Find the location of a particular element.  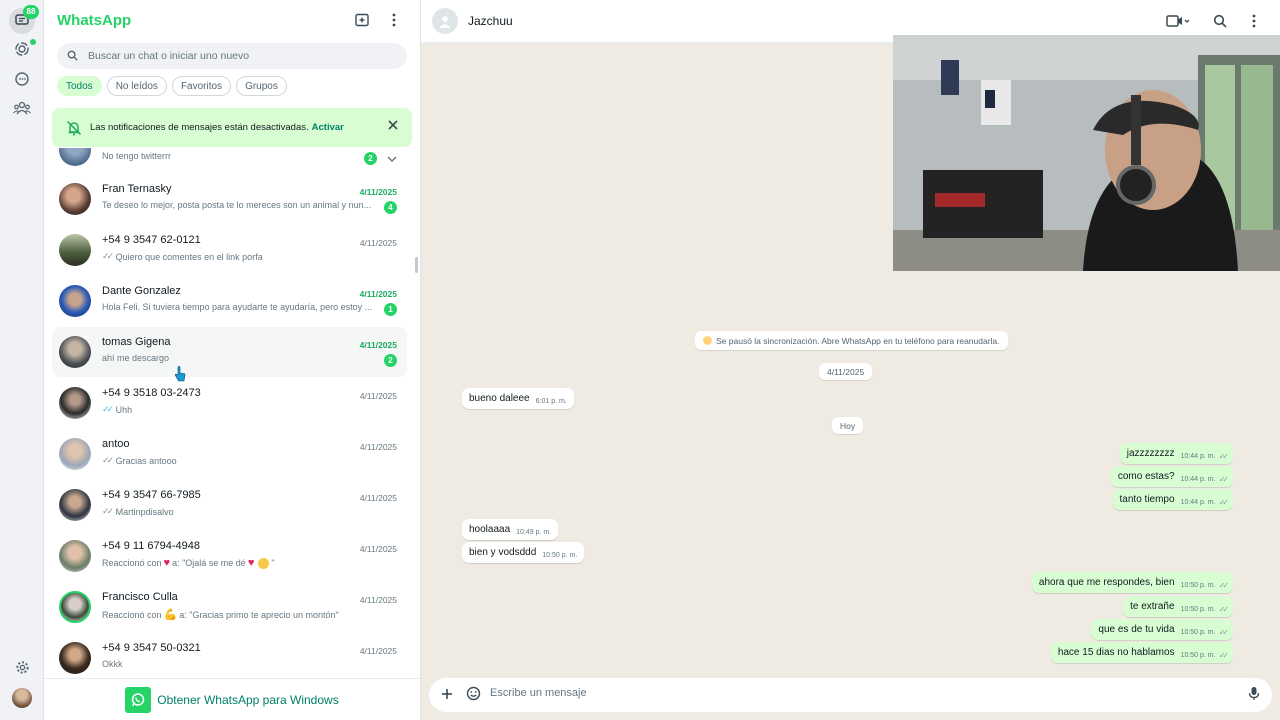

chat-row: antoo 4/11/2025 ✓✓ Gracias antooo is located at coordinates (229, 454).